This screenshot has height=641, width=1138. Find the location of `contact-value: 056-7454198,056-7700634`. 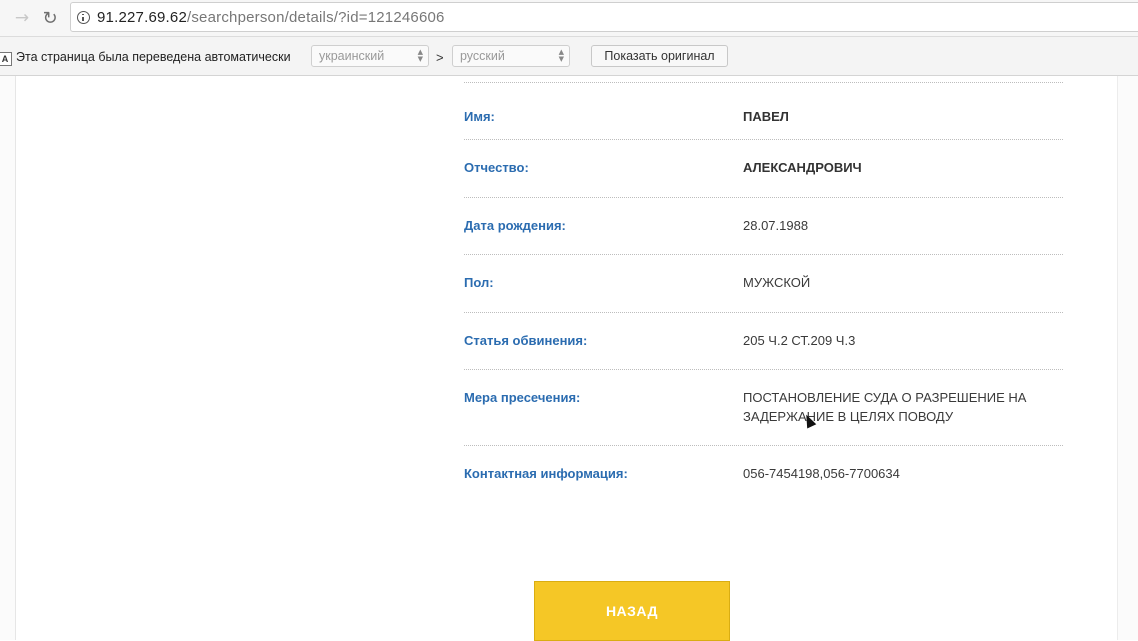

contact-value: 056-7454198,056-7700634 is located at coordinates (821, 473).